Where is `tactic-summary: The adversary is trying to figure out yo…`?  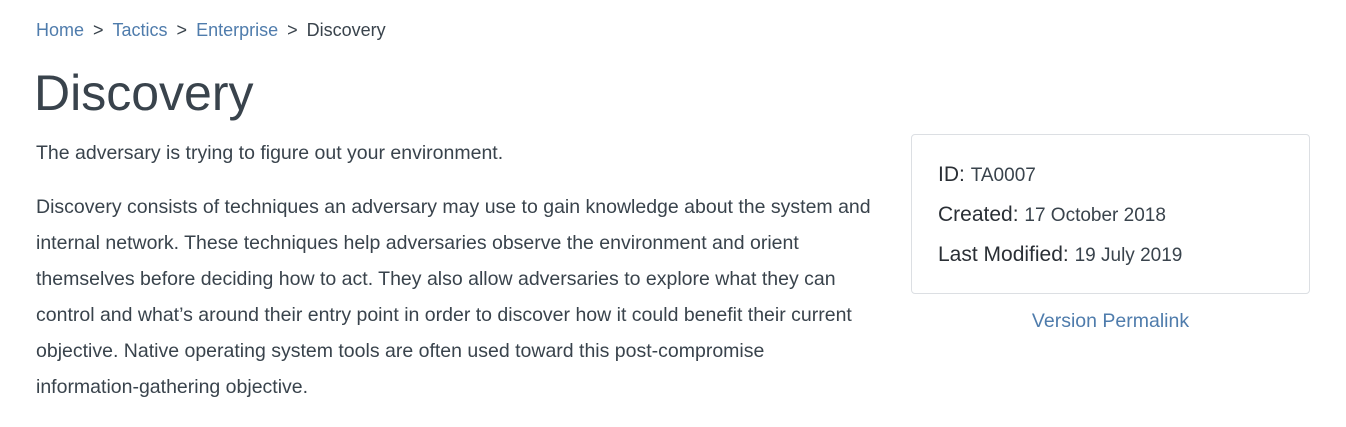
tactic-summary: The adversary is trying to figure out yo… is located at coordinates (270, 153).